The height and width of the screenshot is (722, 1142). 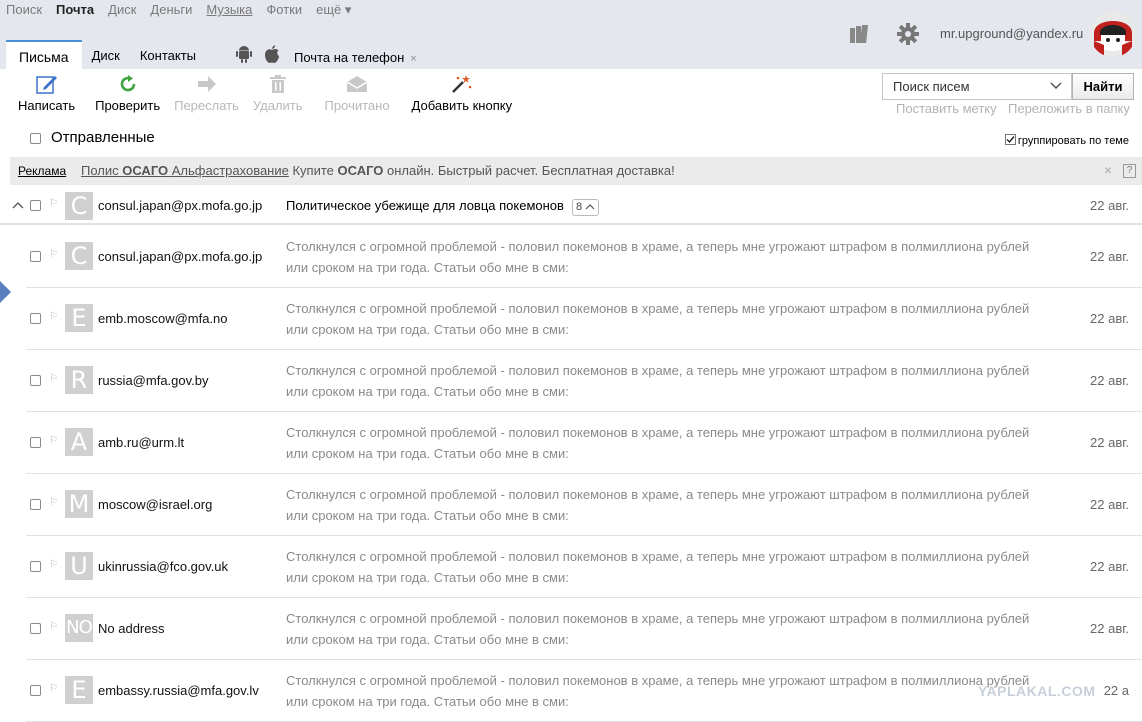 What do you see at coordinates (357, 96) in the screenshot?
I see `mark-read-button: Прочитано` at bounding box center [357, 96].